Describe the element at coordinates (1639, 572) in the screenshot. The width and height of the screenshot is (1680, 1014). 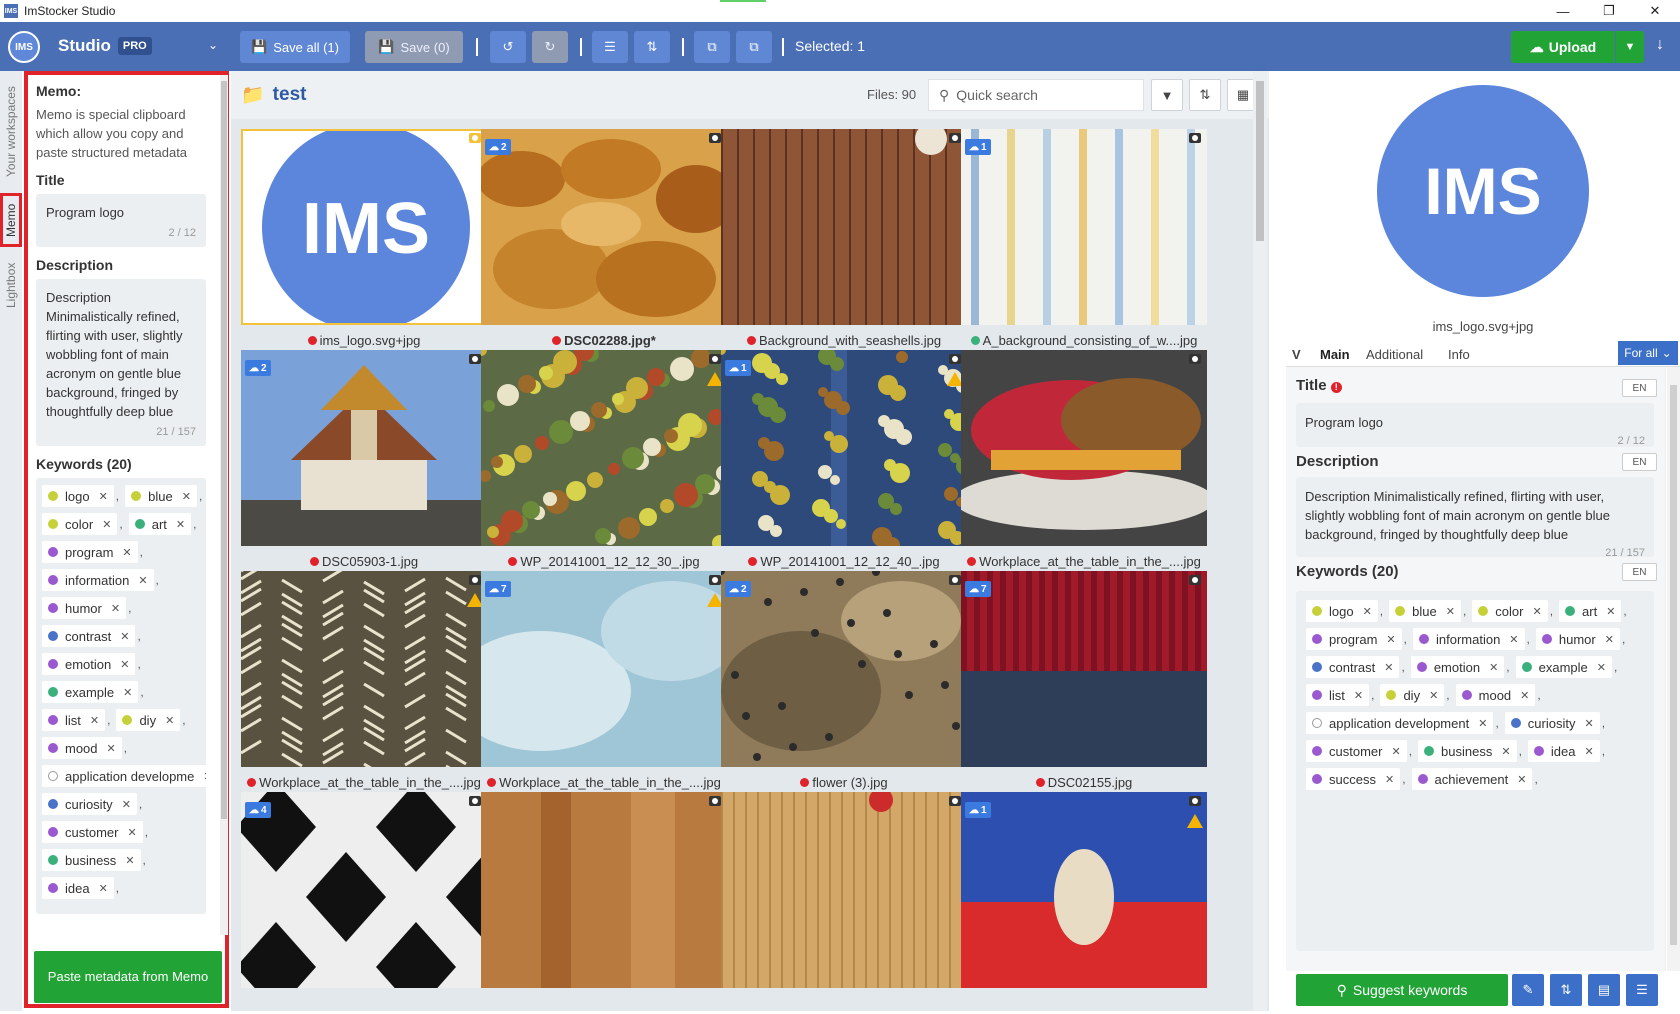
I see `keywords-language-button: EN` at that location.